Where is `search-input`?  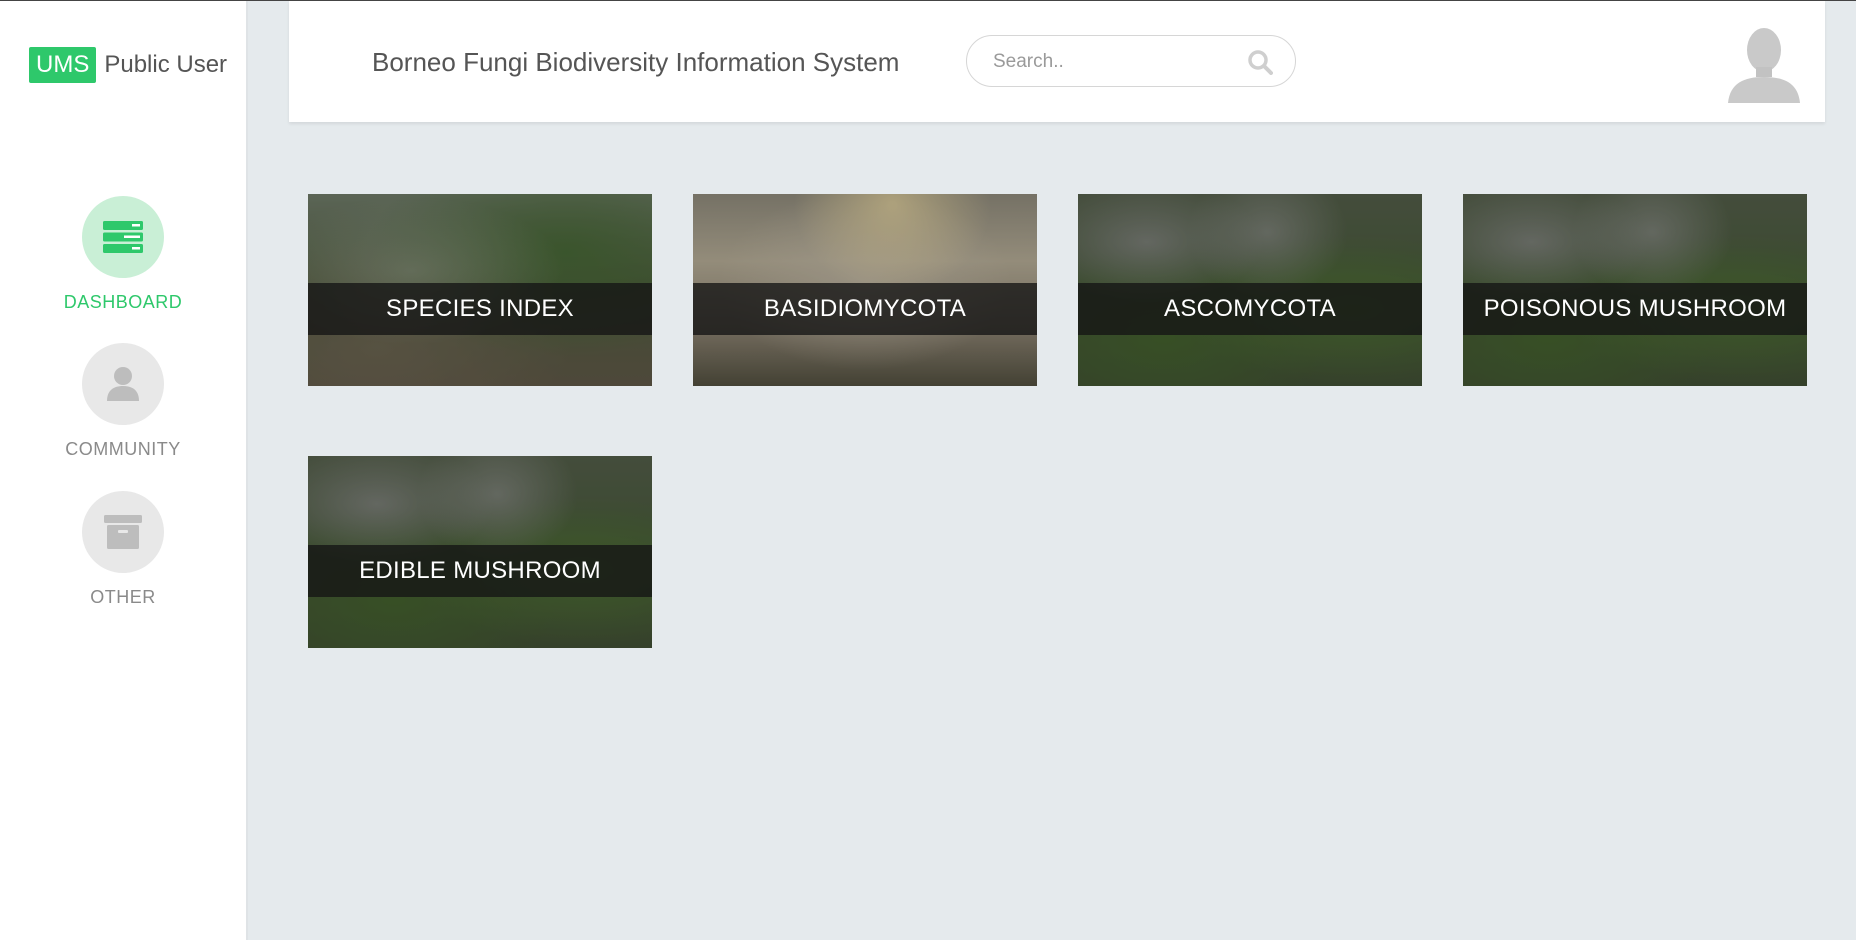
search-input is located at coordinates (1113, 62).